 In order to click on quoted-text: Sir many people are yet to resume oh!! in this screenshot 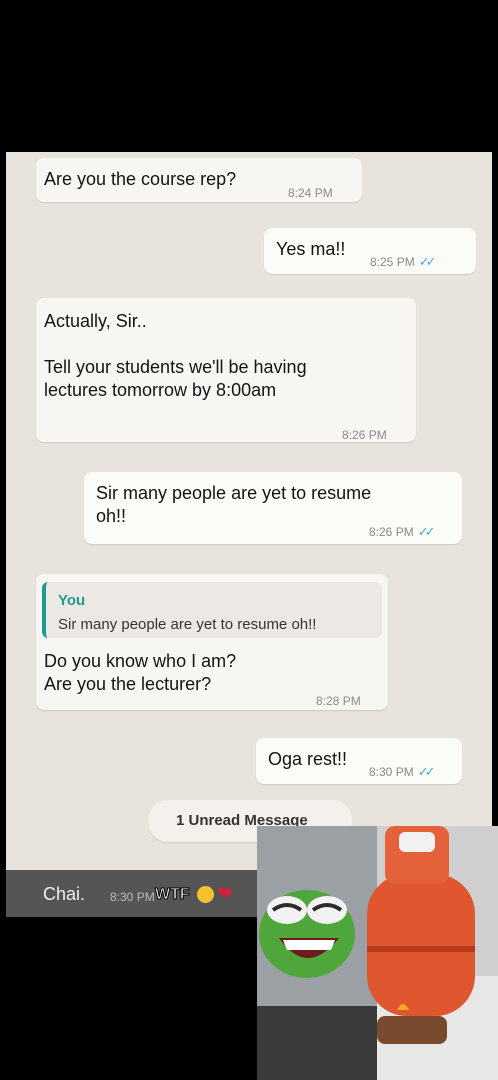, I will do `click(187, 624)`.